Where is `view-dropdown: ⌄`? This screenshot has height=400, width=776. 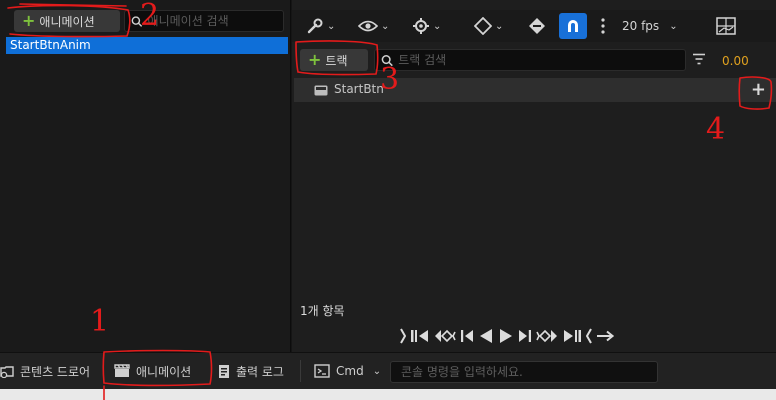
view-dropdown: ⌄ is located at coordinates (373, 26).